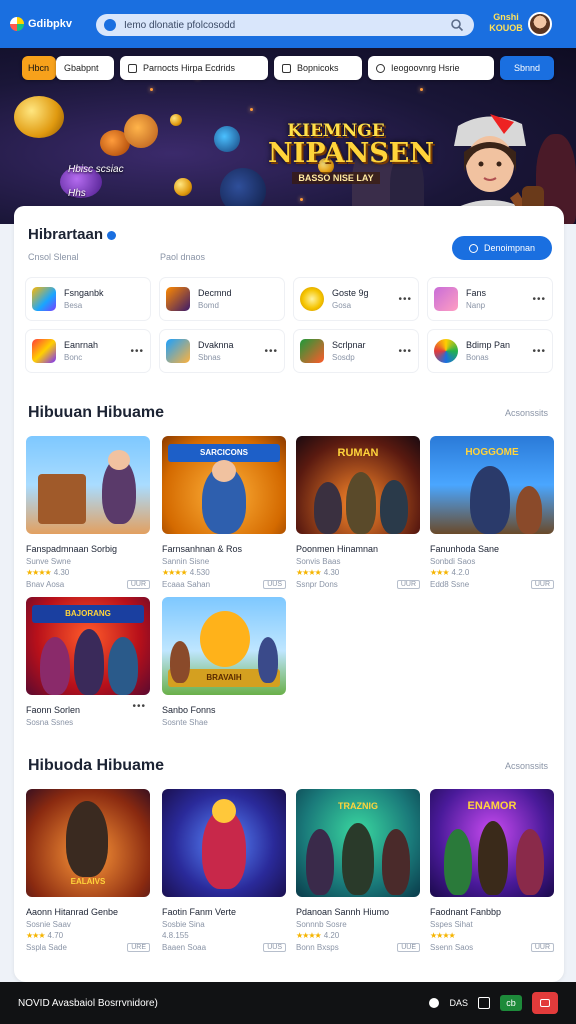 Image resolution: width=576 pixels, height=1024 pixels. I want to click on featured-sub: Cnsol Slenal, so click(53, 257).